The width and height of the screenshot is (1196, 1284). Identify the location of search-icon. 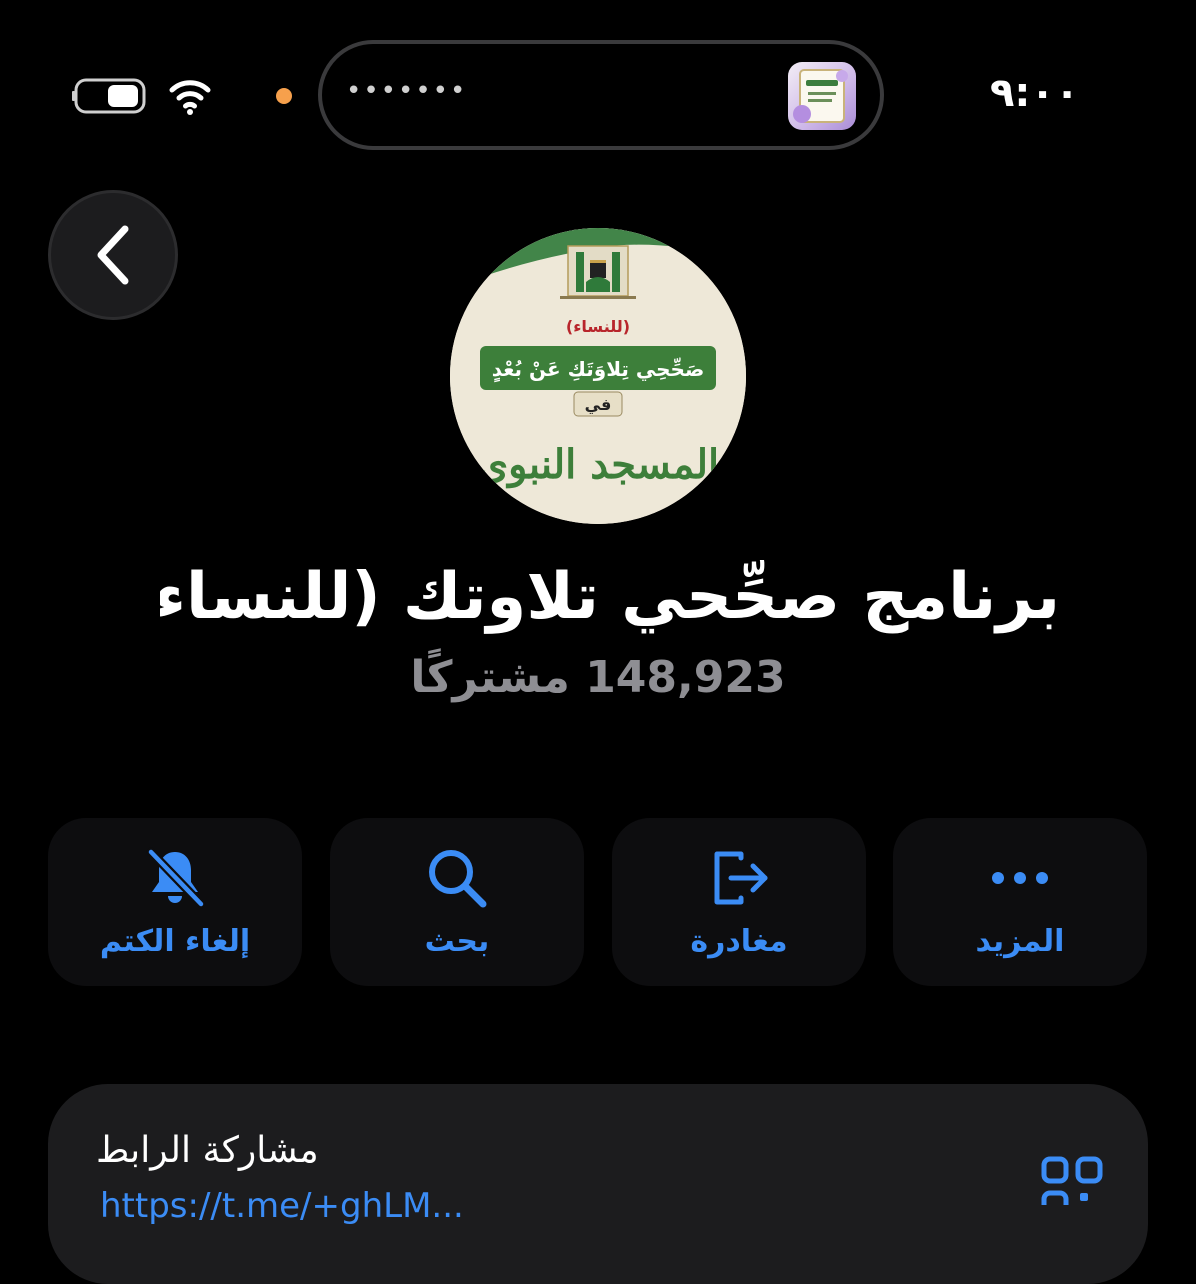
(458, 878).